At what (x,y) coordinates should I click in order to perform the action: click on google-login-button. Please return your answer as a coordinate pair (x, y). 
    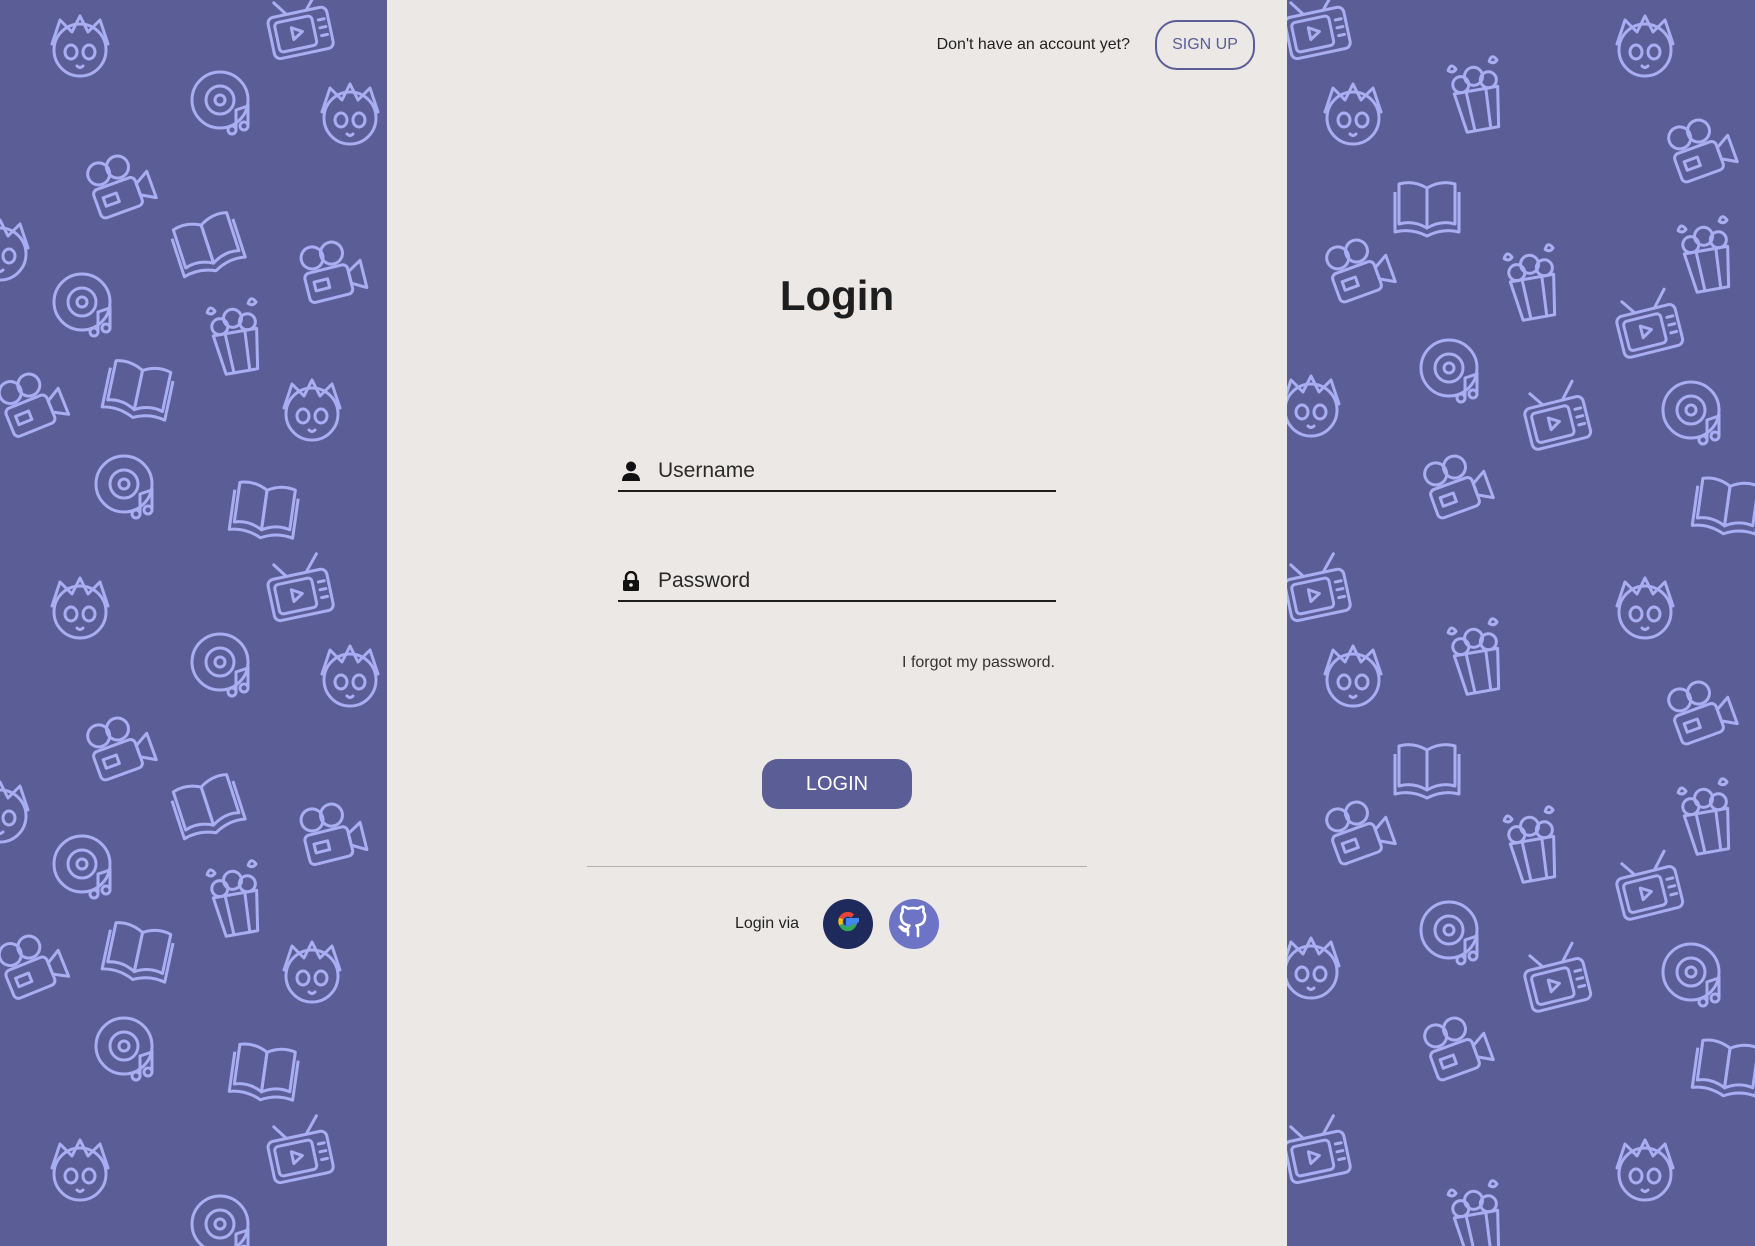
    Looking at the image, I should click on (848, 924).